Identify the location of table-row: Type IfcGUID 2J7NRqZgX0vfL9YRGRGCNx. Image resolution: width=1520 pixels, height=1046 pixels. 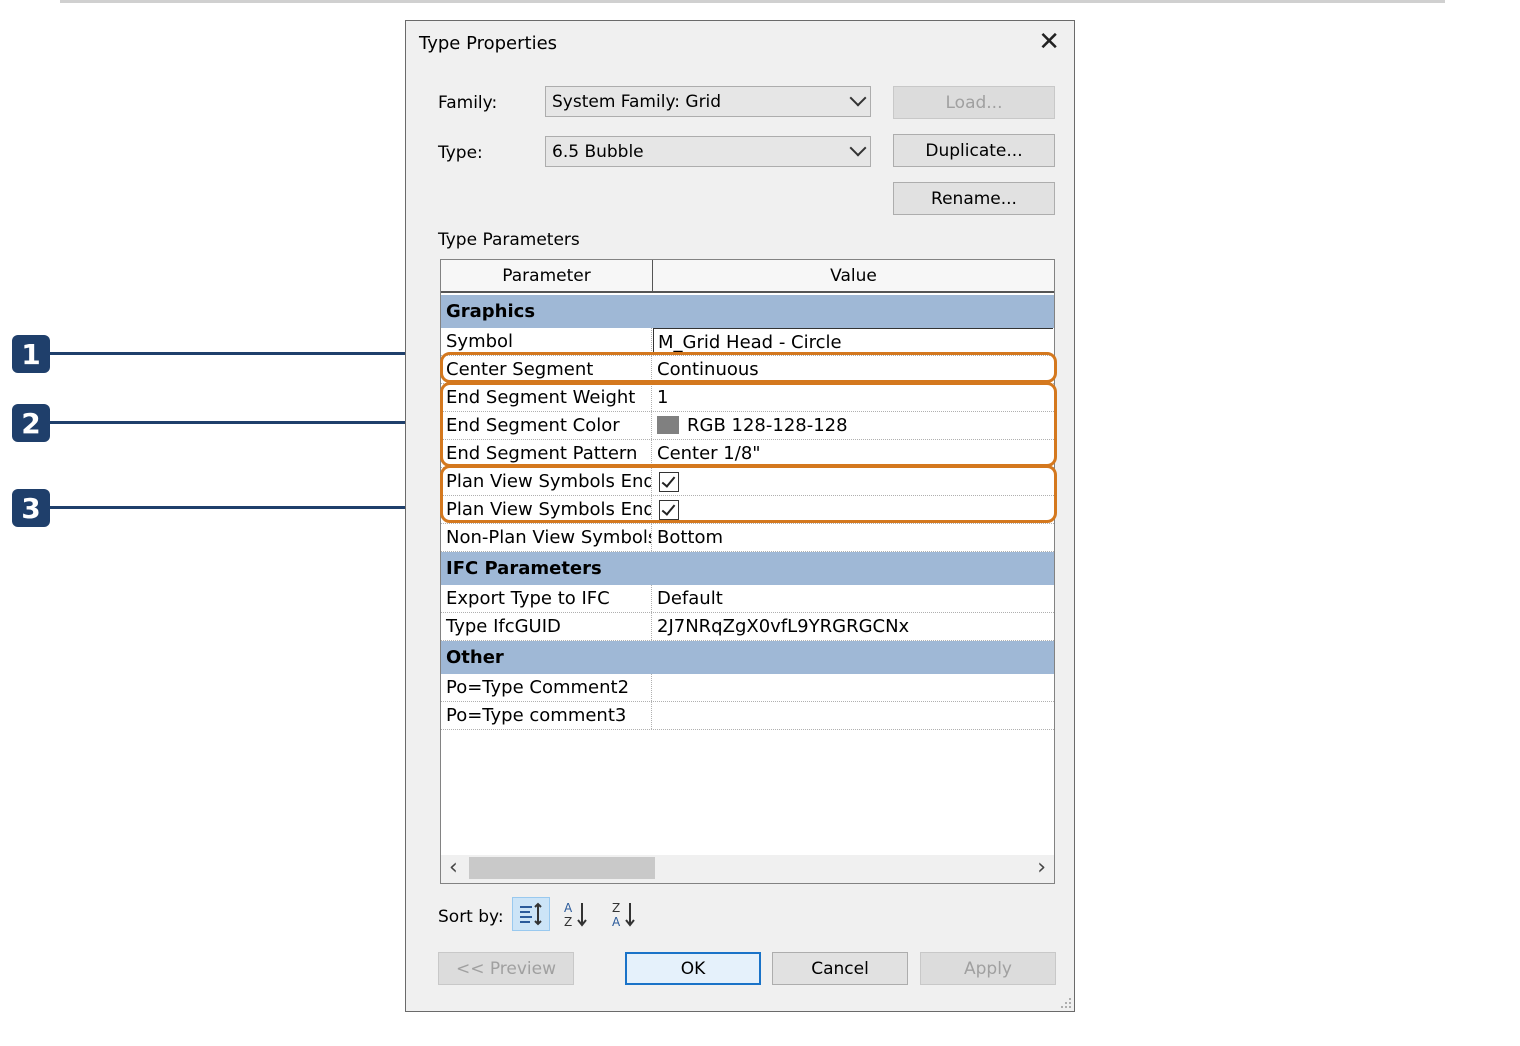
(747, 627).